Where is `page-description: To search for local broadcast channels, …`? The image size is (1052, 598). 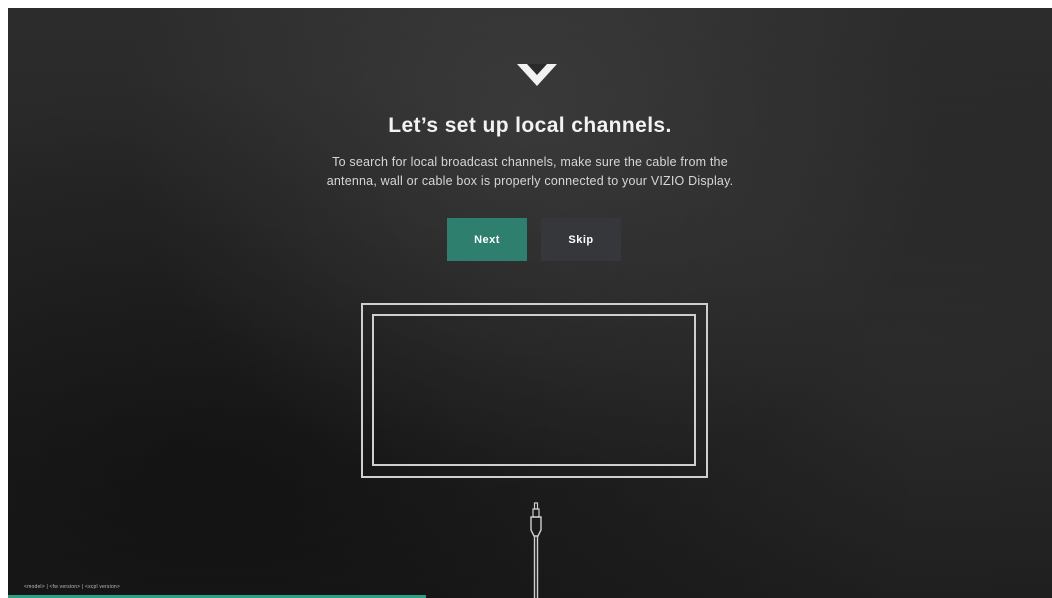 page-description: To search for local broadcast channels, … is located at coordinates (530, 172).